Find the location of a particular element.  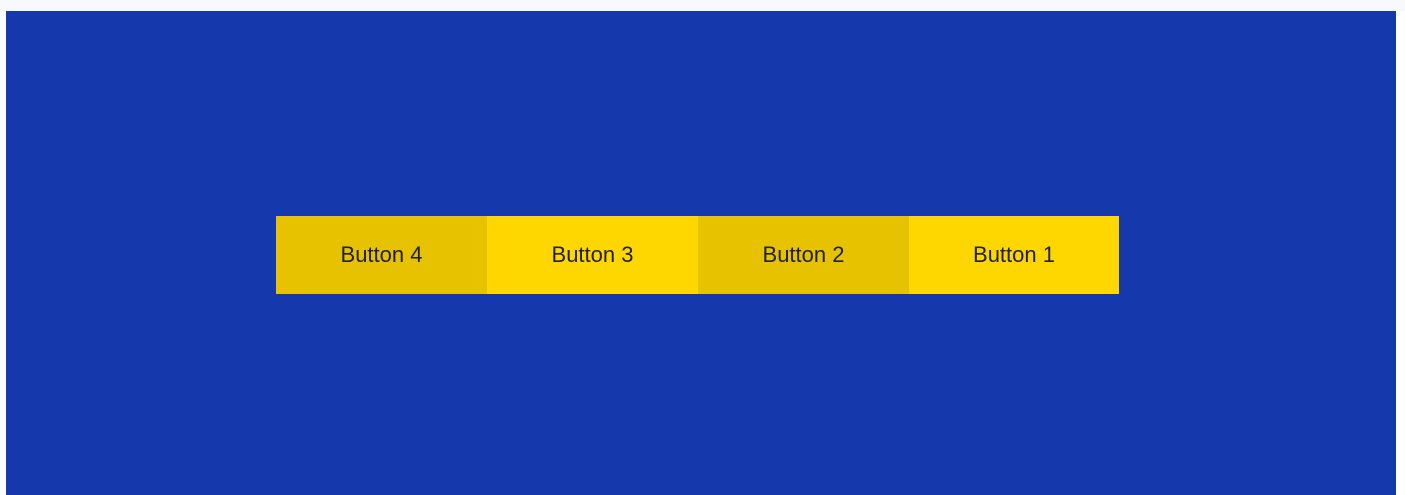

button-4: Button 4 is located at coordinates (381, 255).